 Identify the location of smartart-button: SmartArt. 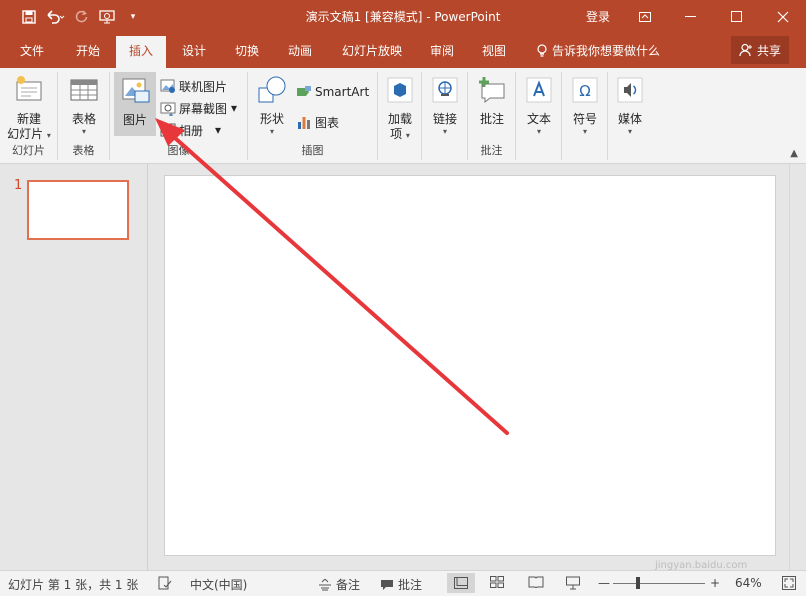
(332, 92).